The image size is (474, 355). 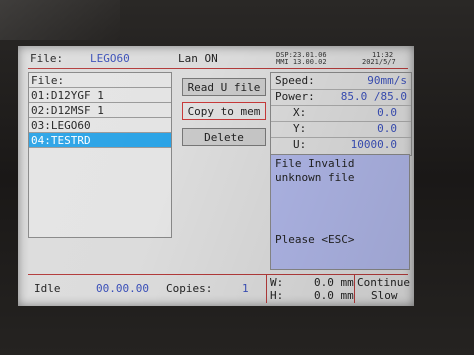 I want to click on file-item-02: 02:D12MSF 1, so click(x=100, y=110).